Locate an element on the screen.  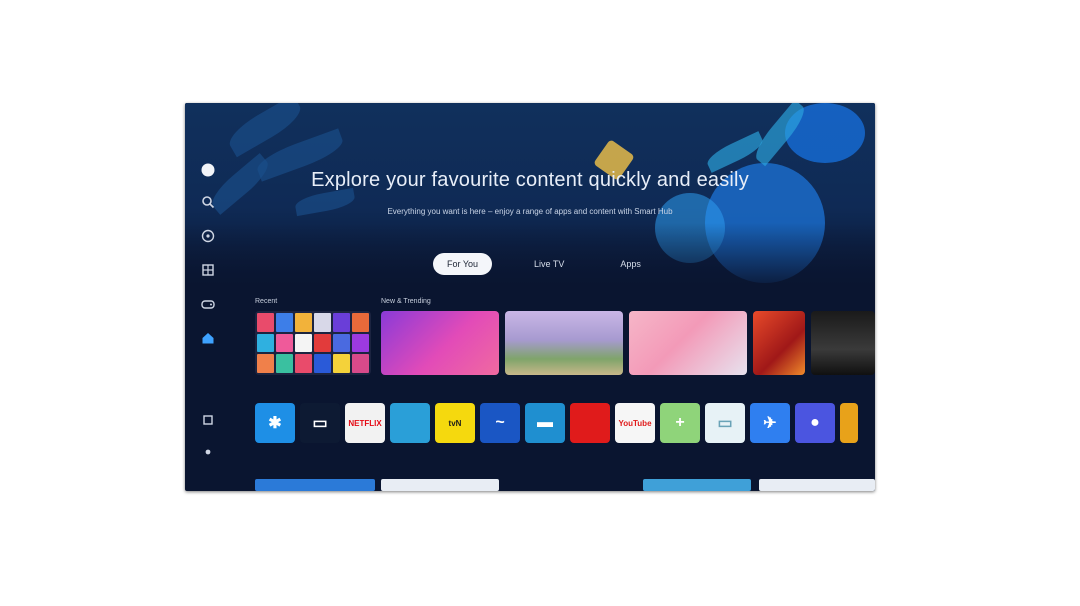
blue-app-icon: ✈ is located at coordinates (770, 423).